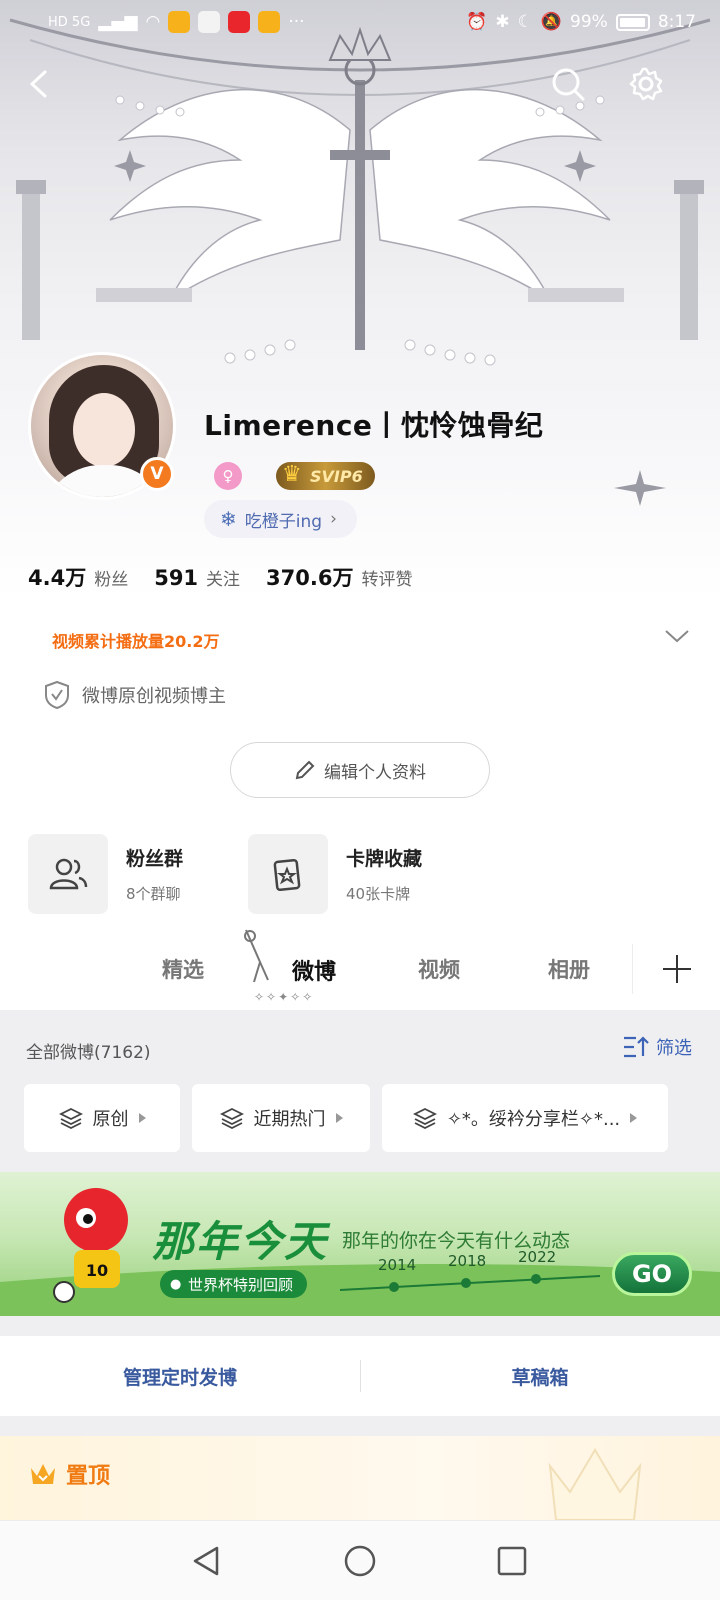 This screenshot has height=1600, width=720. Describe the element at coordinates (360, 968) in the screenshot. I see `profile-tabs: 精选 微博 ✧✧✦✧✧ 视频 相册` at that location.